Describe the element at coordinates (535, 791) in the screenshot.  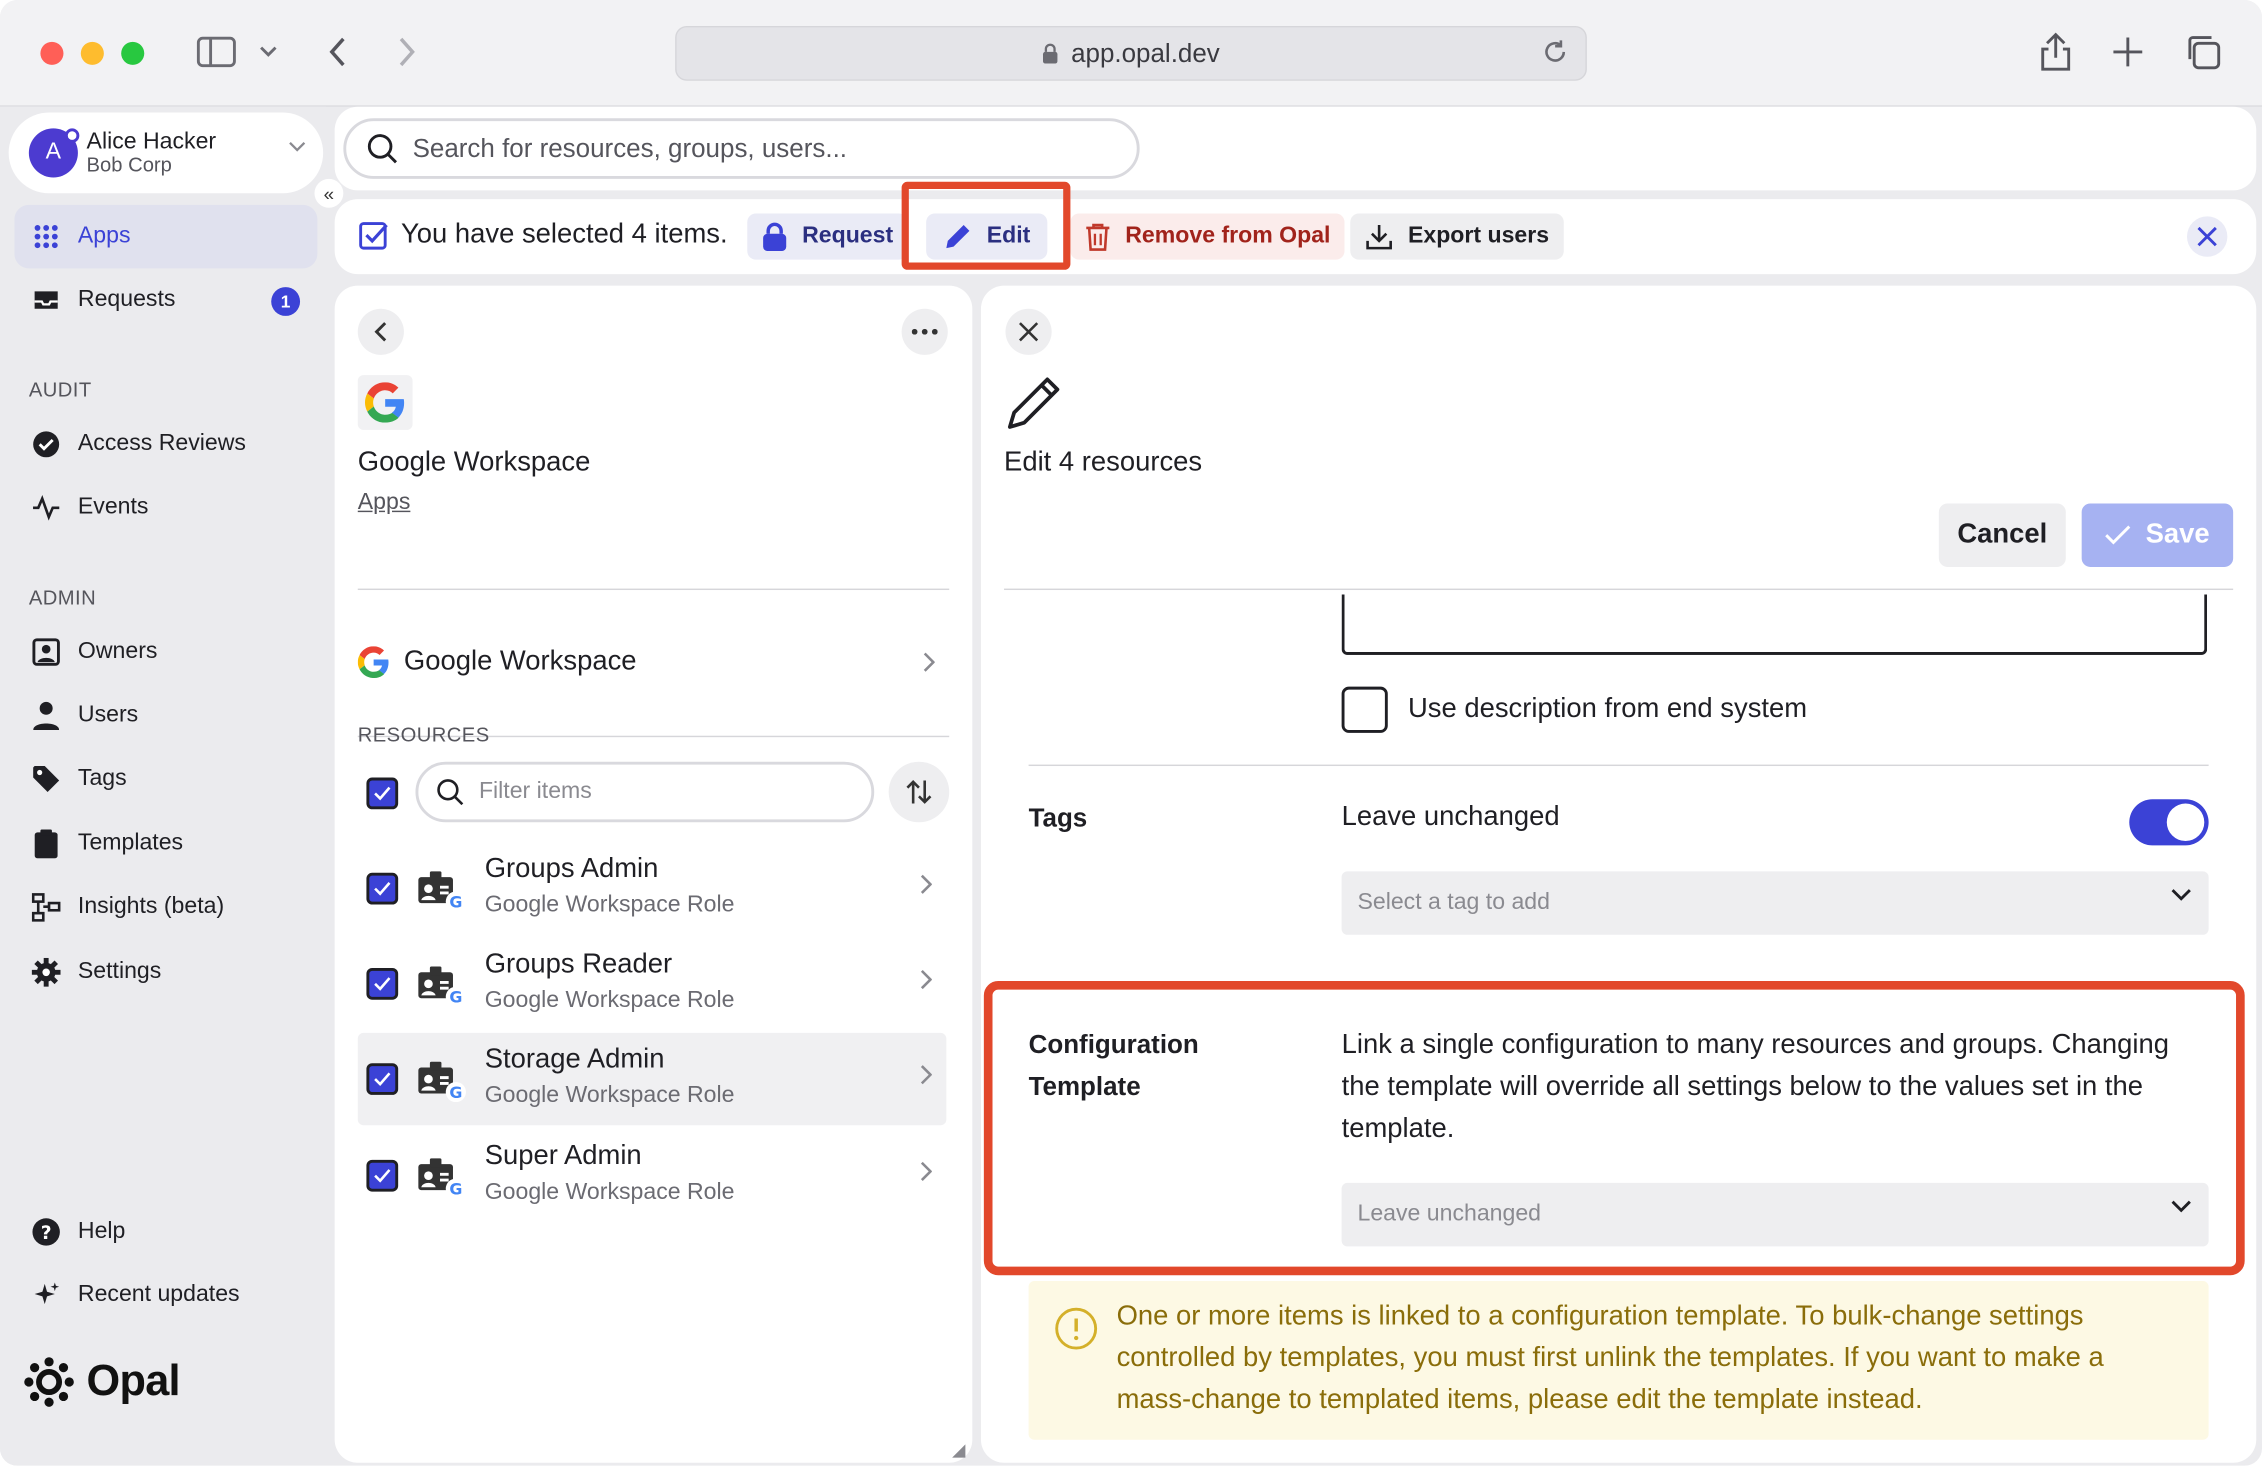
I see `filter-placeholder: Filter items` at that location.